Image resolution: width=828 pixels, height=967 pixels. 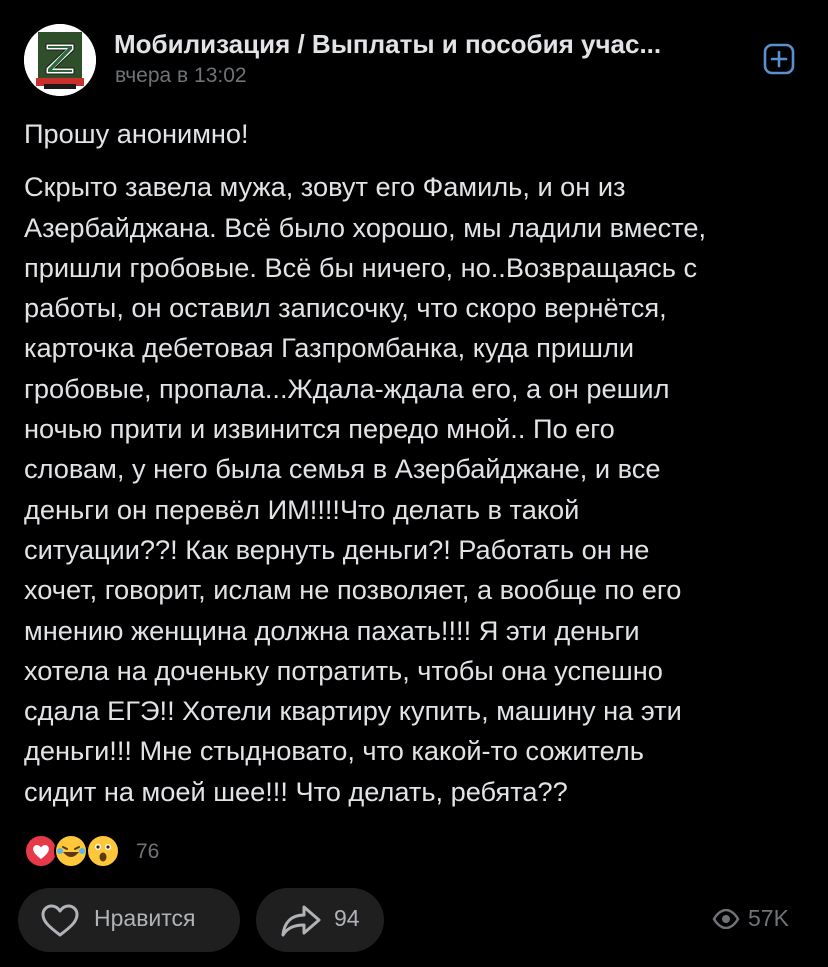 I want to click on like-button: Нравится, so click(x=129, y=920).